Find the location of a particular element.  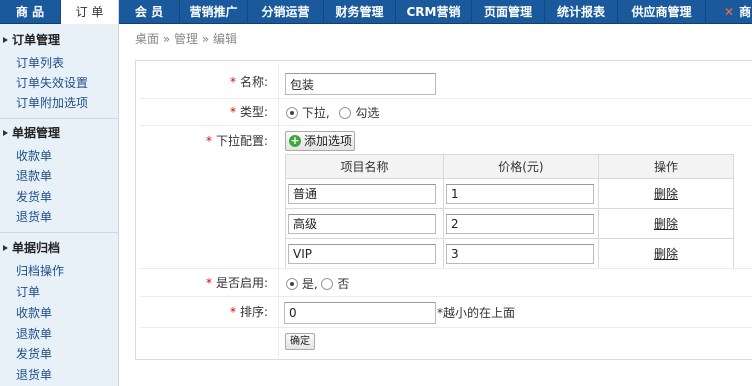

add-option-label: 添加选项 is located at coordinates (328, 141).